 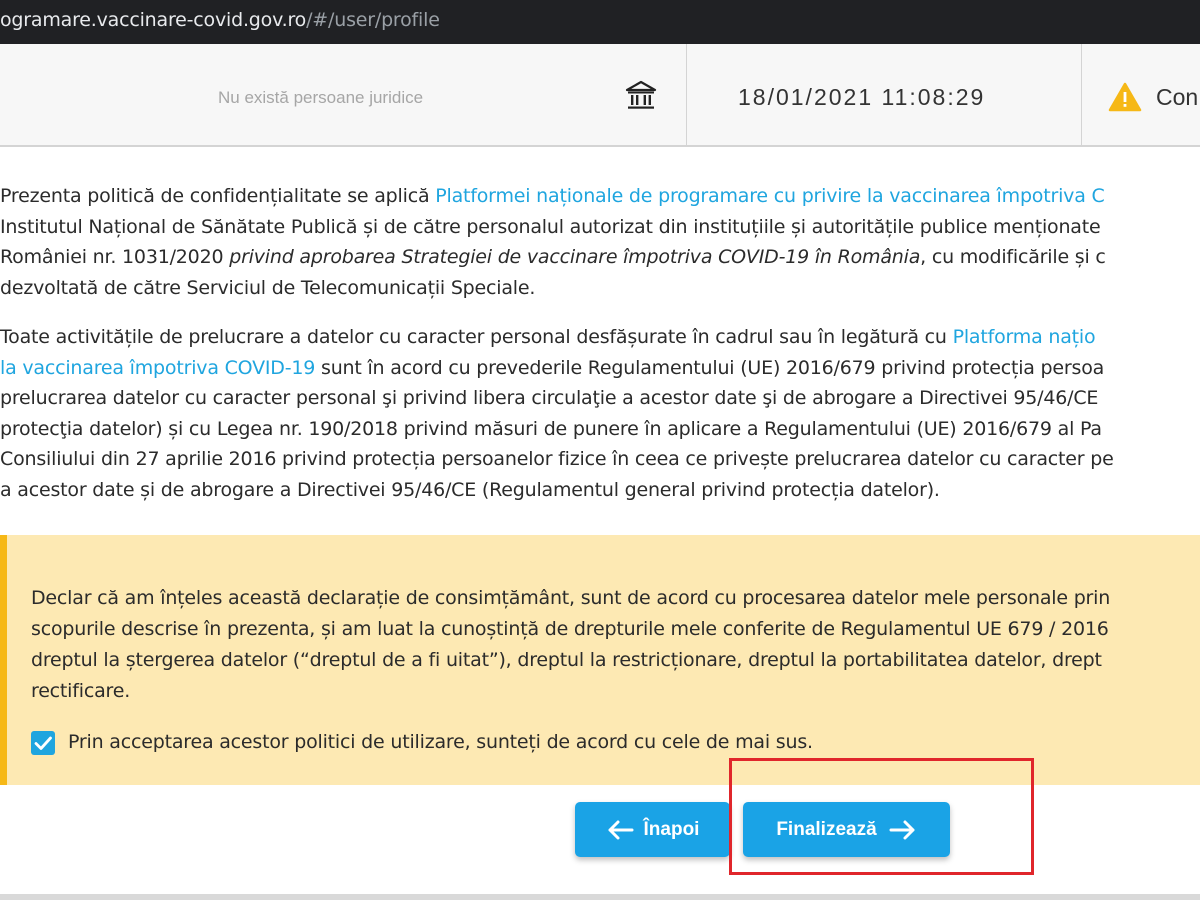 I want to click on warning-triangle-icon, so click(x=1125, y=97).